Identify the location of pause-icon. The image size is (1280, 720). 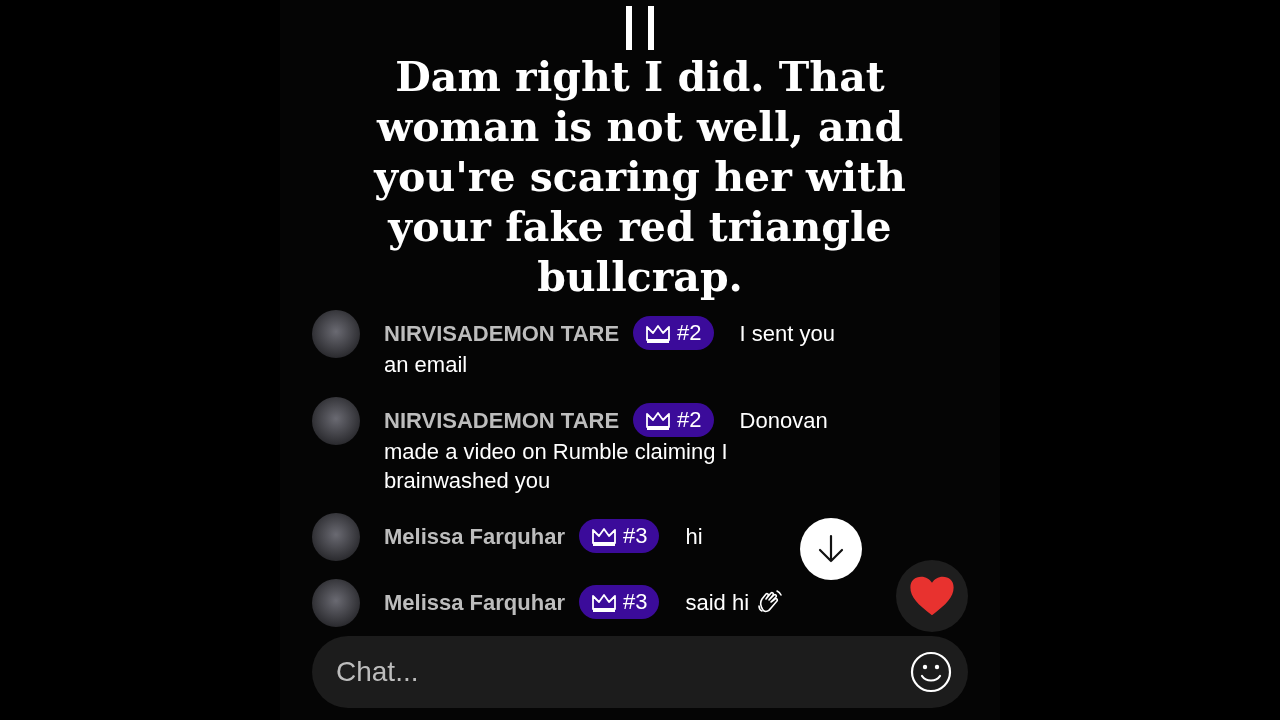
(640, 28).